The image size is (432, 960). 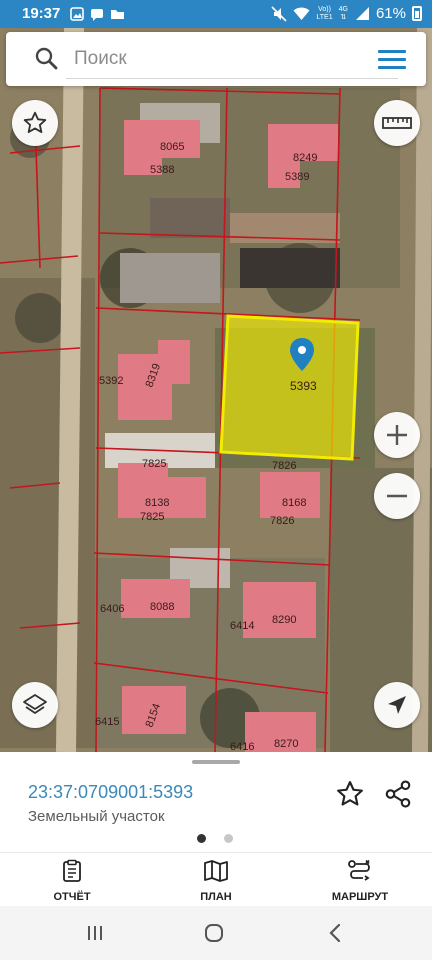 I want to click on network-indicator: Vo)) LTE1, so click(x=324, y=13).